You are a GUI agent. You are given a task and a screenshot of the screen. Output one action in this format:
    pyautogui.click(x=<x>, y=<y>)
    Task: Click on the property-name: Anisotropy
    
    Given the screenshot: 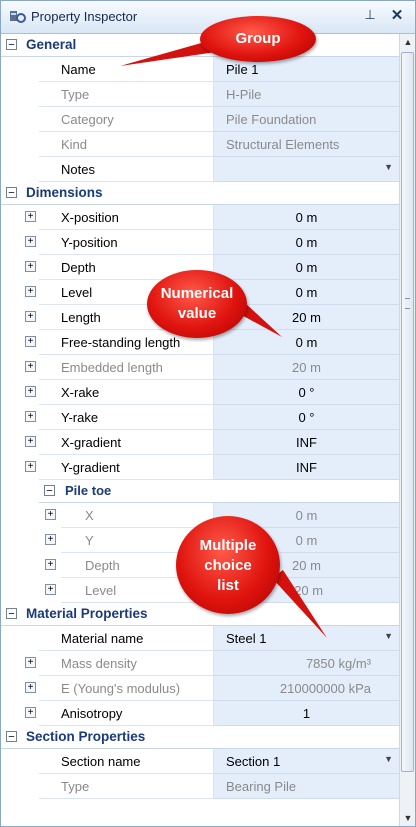 What is the action you would take?
    pyautogui.click(x=92, y=713)
    